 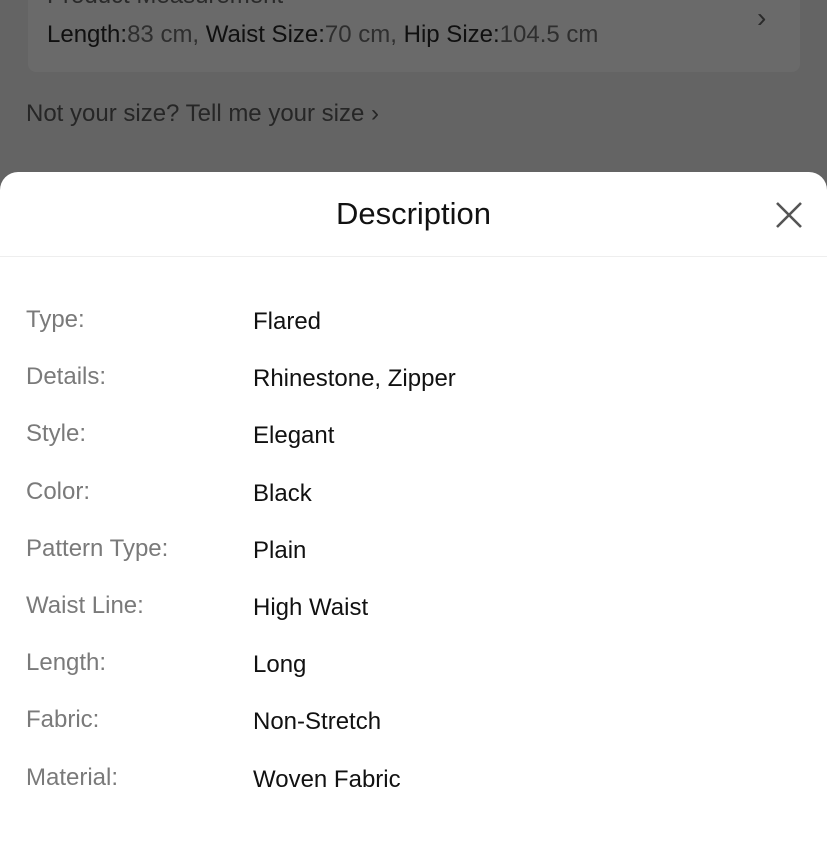 I want to click on attribute-label: Details:, so click(x=66, y=377).